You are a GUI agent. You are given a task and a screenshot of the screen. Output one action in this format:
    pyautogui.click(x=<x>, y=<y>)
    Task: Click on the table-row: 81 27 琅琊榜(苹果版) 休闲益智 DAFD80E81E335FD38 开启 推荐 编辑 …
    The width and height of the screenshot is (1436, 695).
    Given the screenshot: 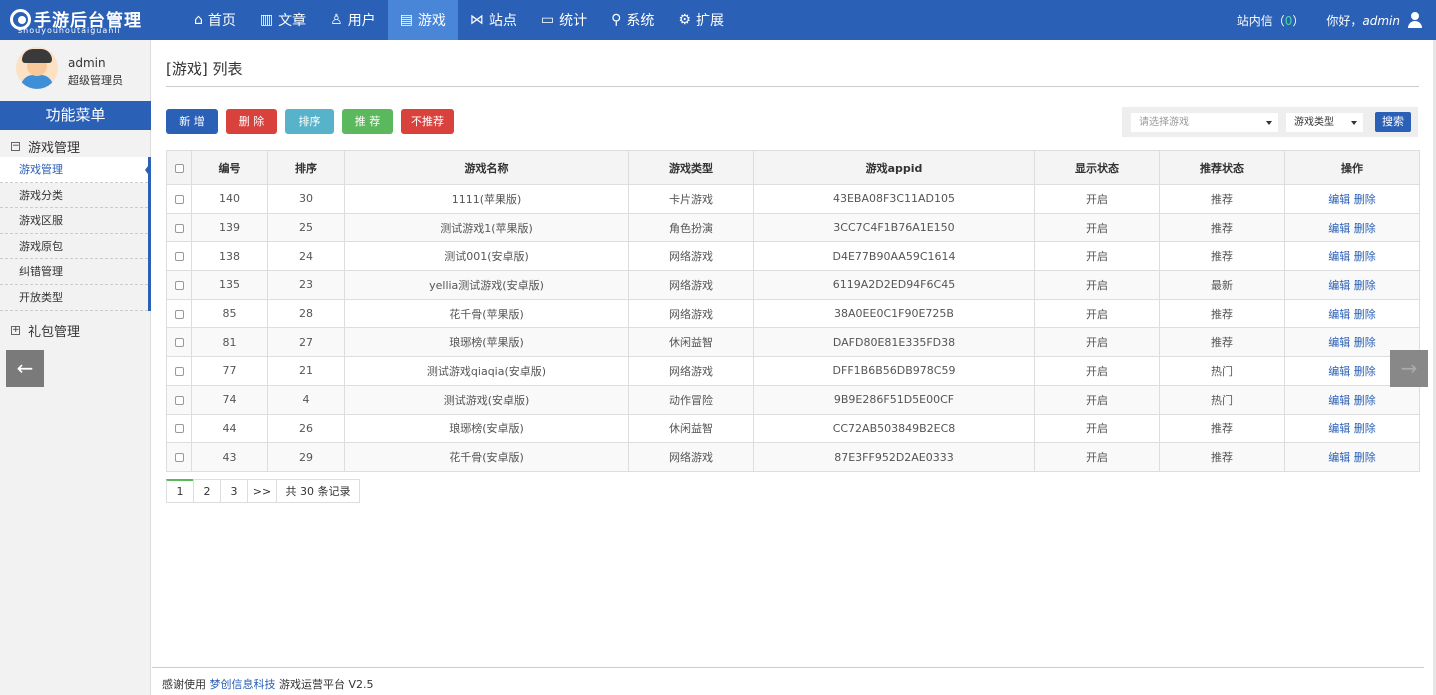 What is the action you would take?
    pyautogui.click(x=793, y=342)
    